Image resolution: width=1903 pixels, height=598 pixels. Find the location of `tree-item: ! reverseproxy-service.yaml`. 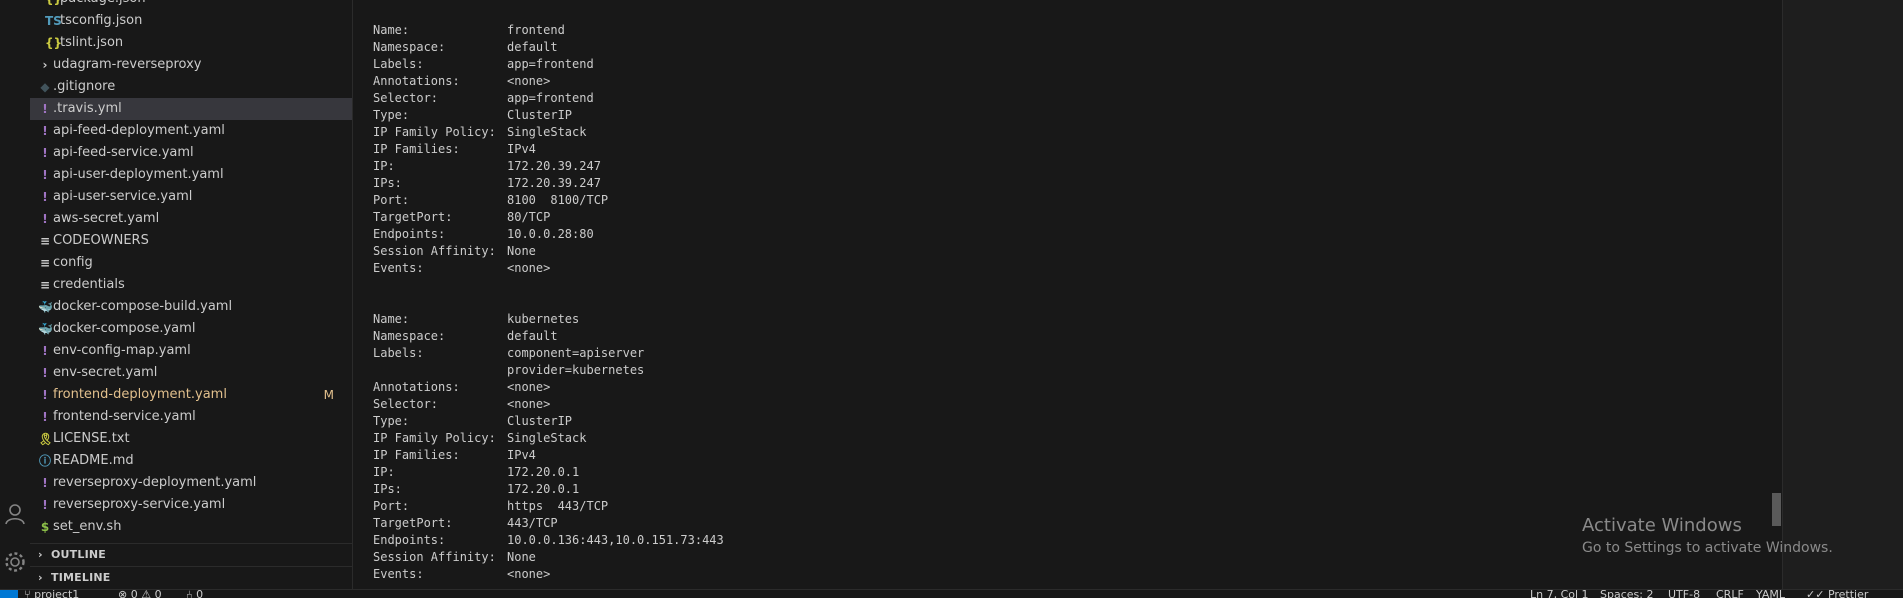

tree-item: ! reverseproxy-service.yaml is located at coordinates (191, 505).